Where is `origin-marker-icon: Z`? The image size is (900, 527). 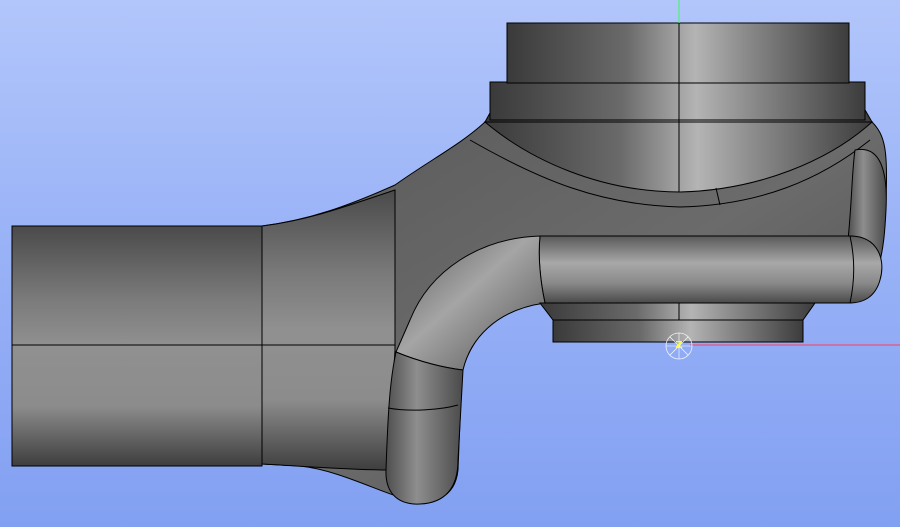 origin-marker-icon: Z is located at coordinates (679, 346).